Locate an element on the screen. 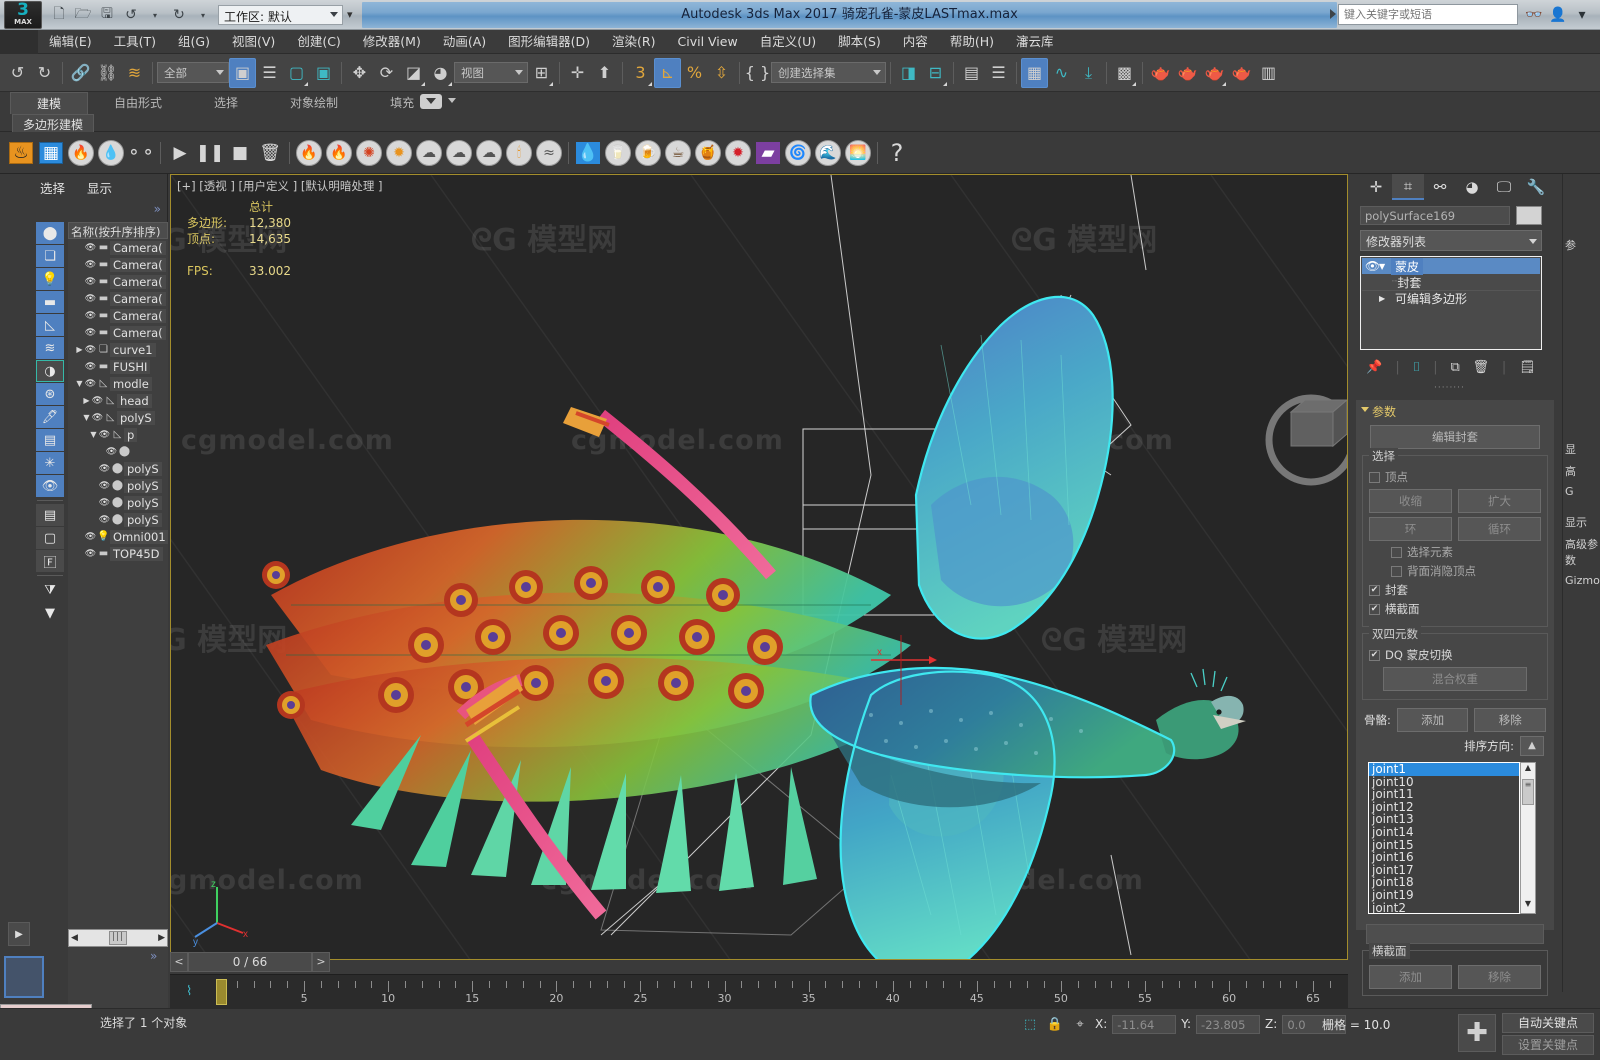 This screenshot has height=1060, width=1600. menu-content: 内容 is located at coordinates (915, 42).